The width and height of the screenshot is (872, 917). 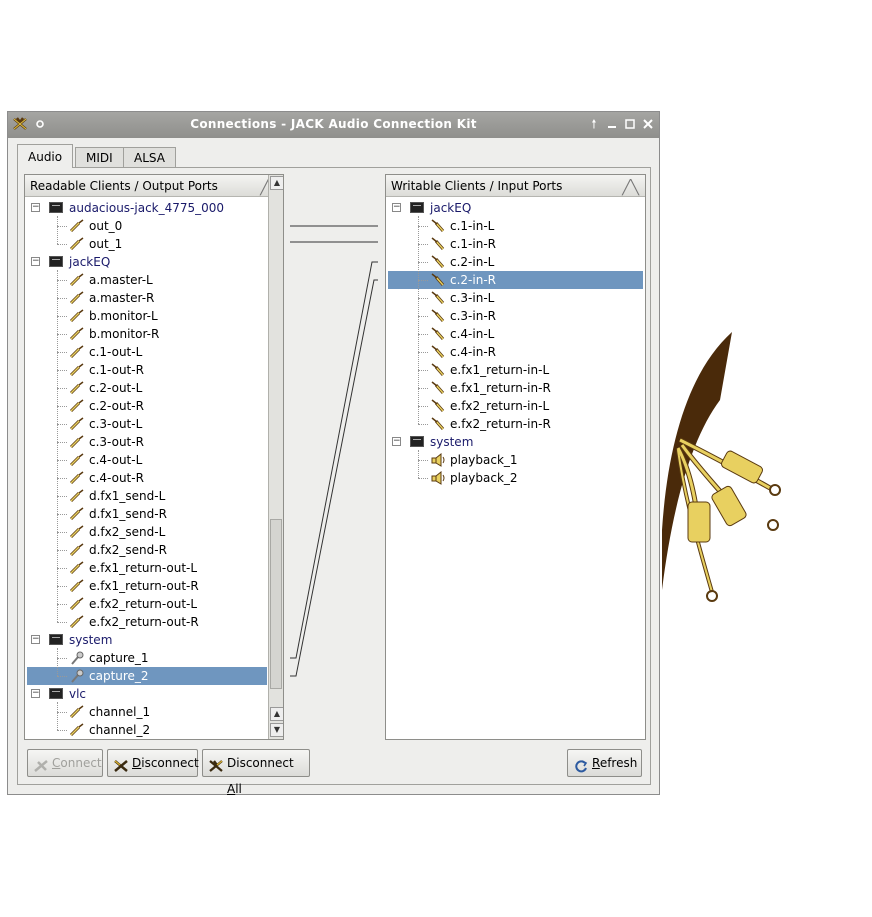 I want to click on port-row: b.monitor-R, so click(x=147, y=334).